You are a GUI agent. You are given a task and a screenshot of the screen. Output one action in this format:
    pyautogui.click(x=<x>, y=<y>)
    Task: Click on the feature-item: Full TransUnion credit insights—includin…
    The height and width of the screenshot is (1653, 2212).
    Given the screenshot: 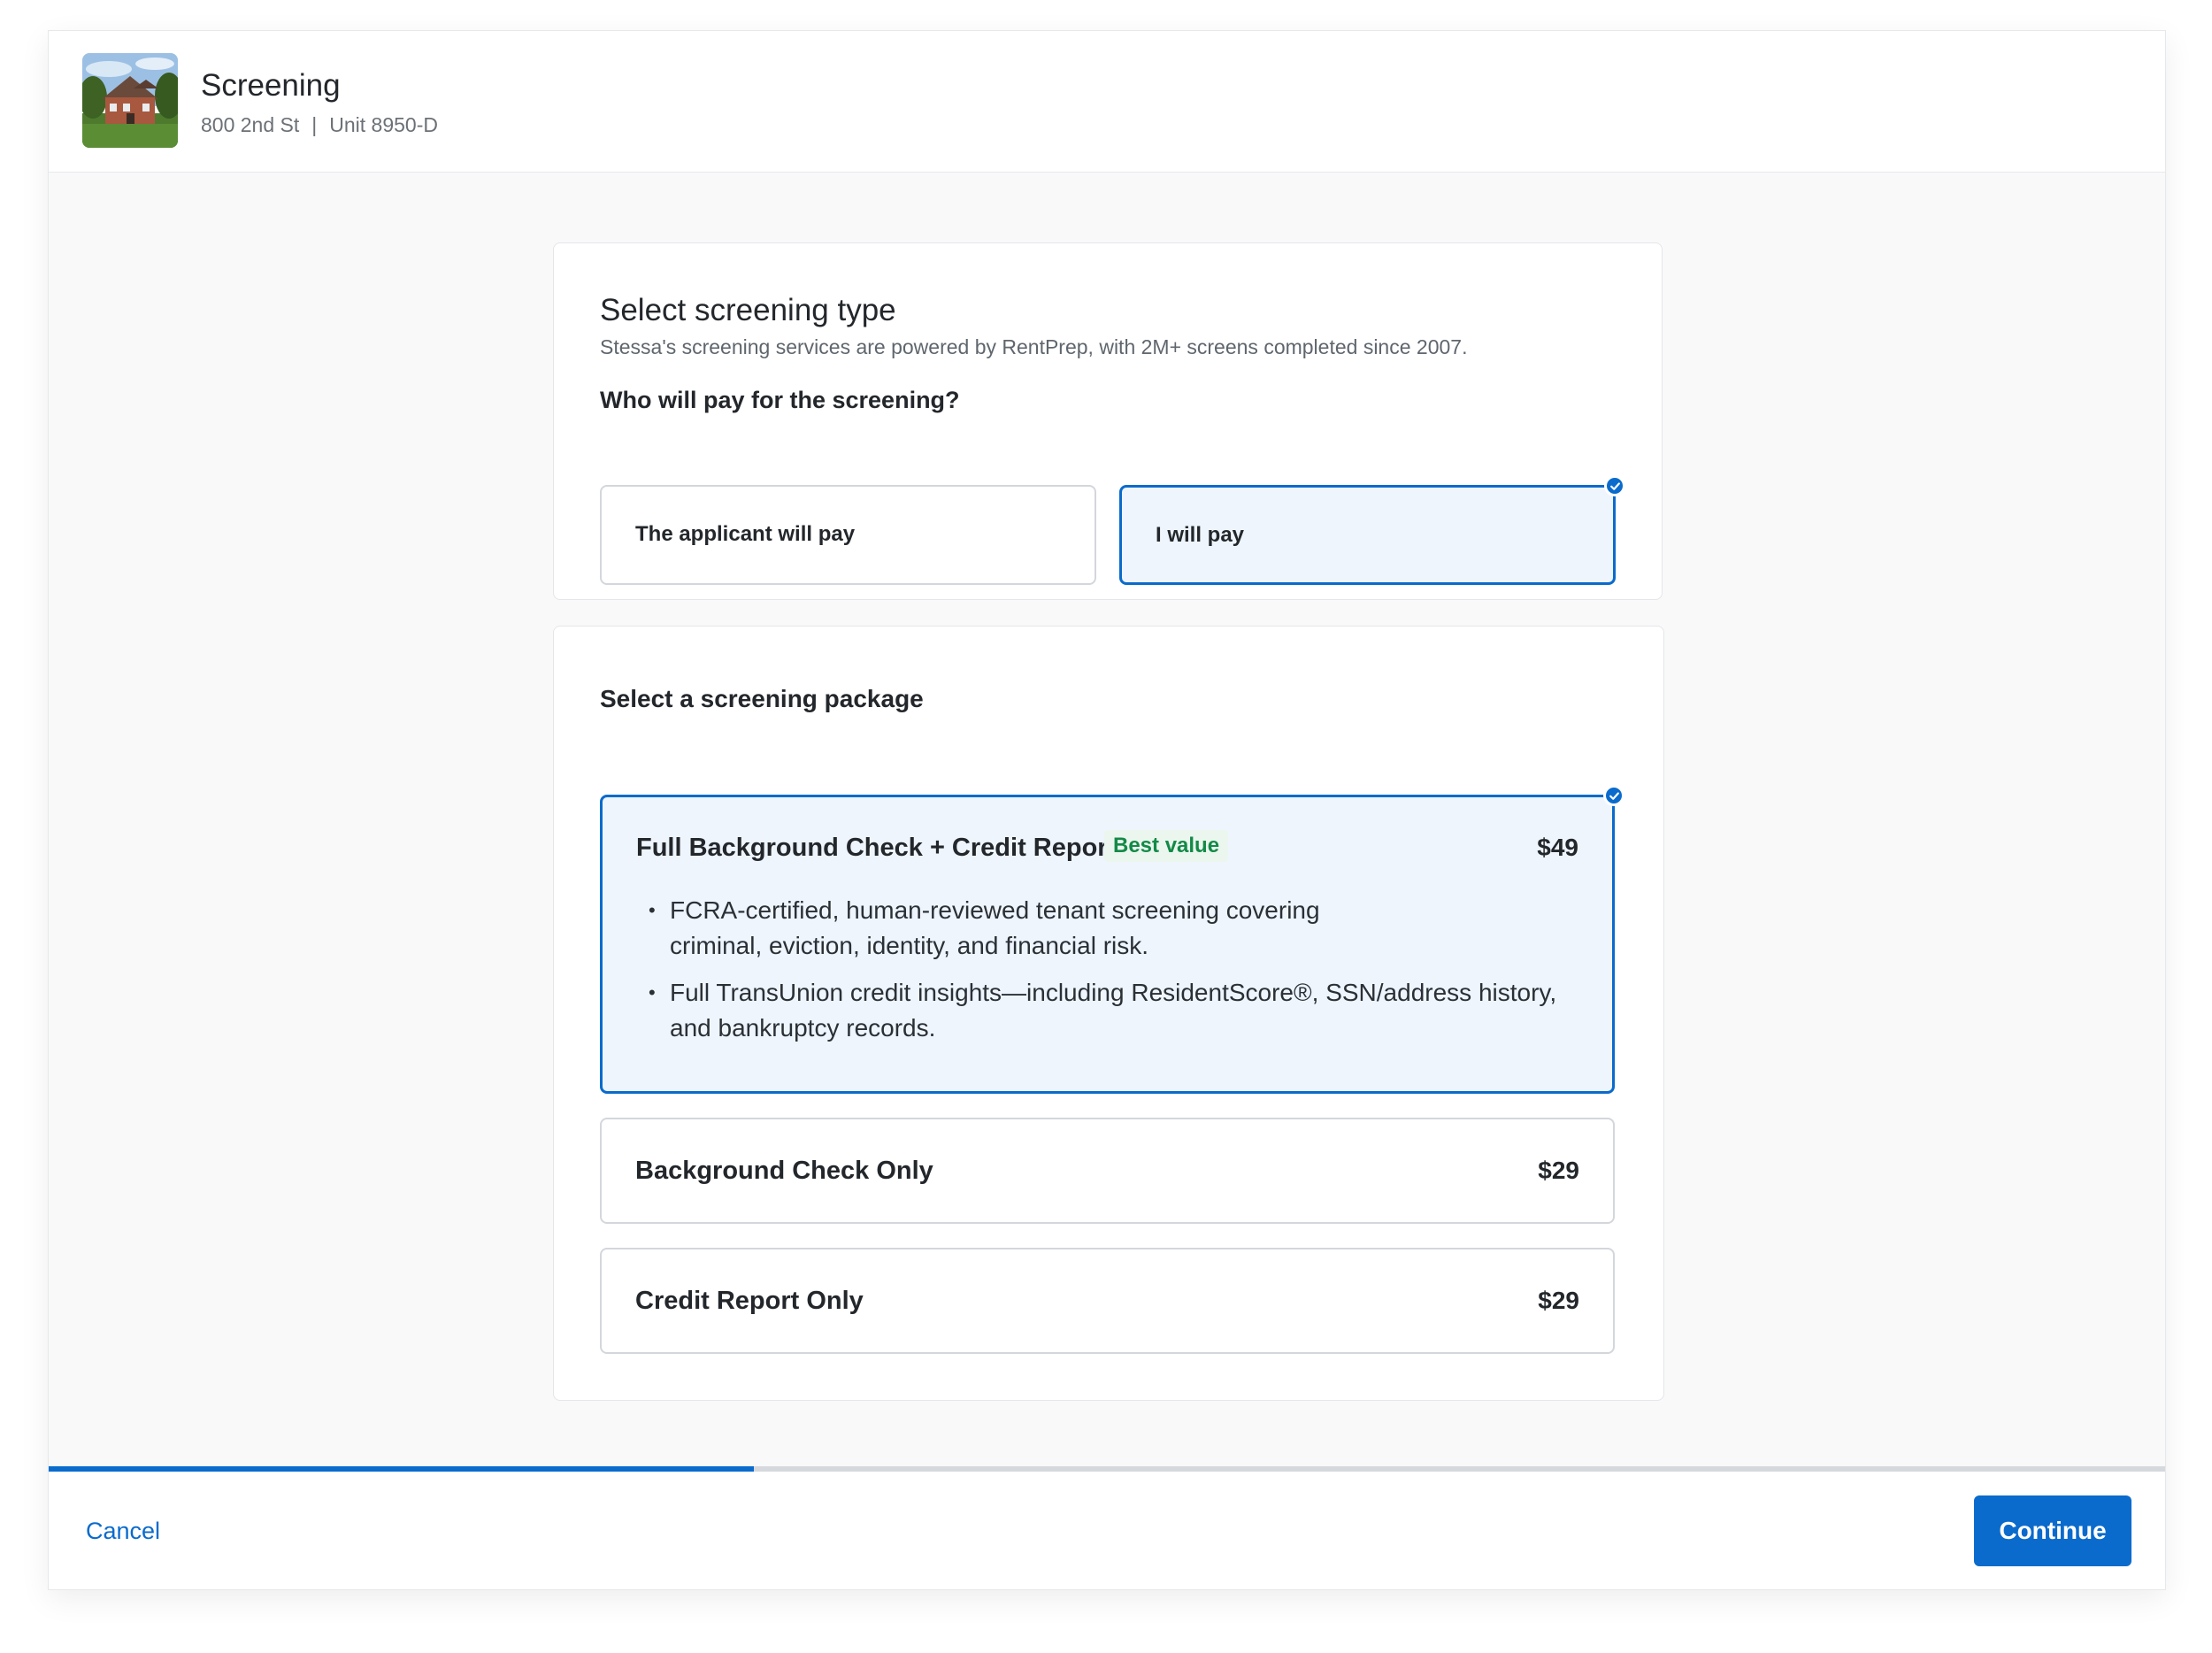 What is the action you would take?
    pyautogui.click(x=1117, y=1011)
    